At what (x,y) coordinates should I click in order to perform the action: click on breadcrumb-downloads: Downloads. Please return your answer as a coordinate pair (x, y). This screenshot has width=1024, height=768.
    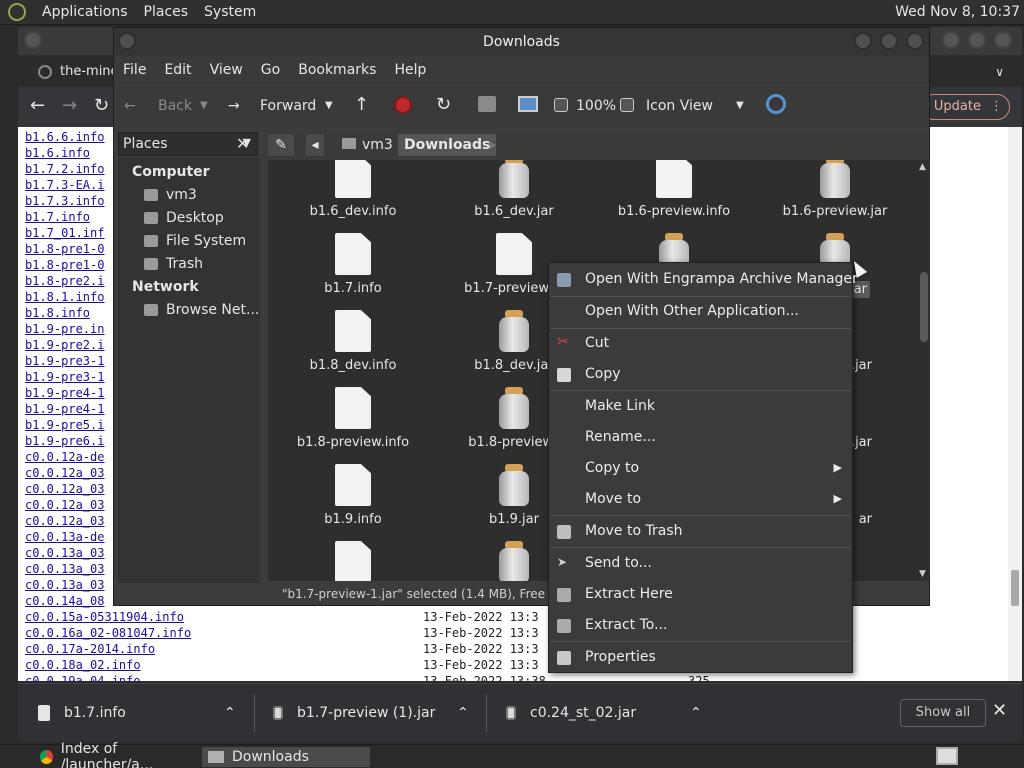
    Looking at the image, I should click on (447, 145).